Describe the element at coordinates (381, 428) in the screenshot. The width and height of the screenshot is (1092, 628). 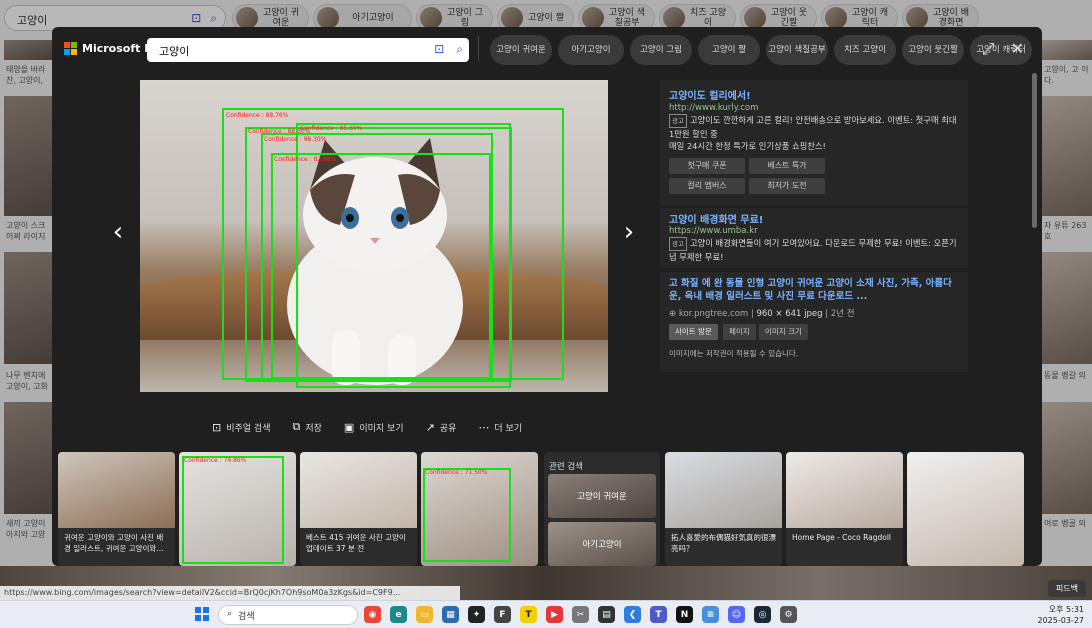
I see `toolbar-label: 이미지 보기` at that location.